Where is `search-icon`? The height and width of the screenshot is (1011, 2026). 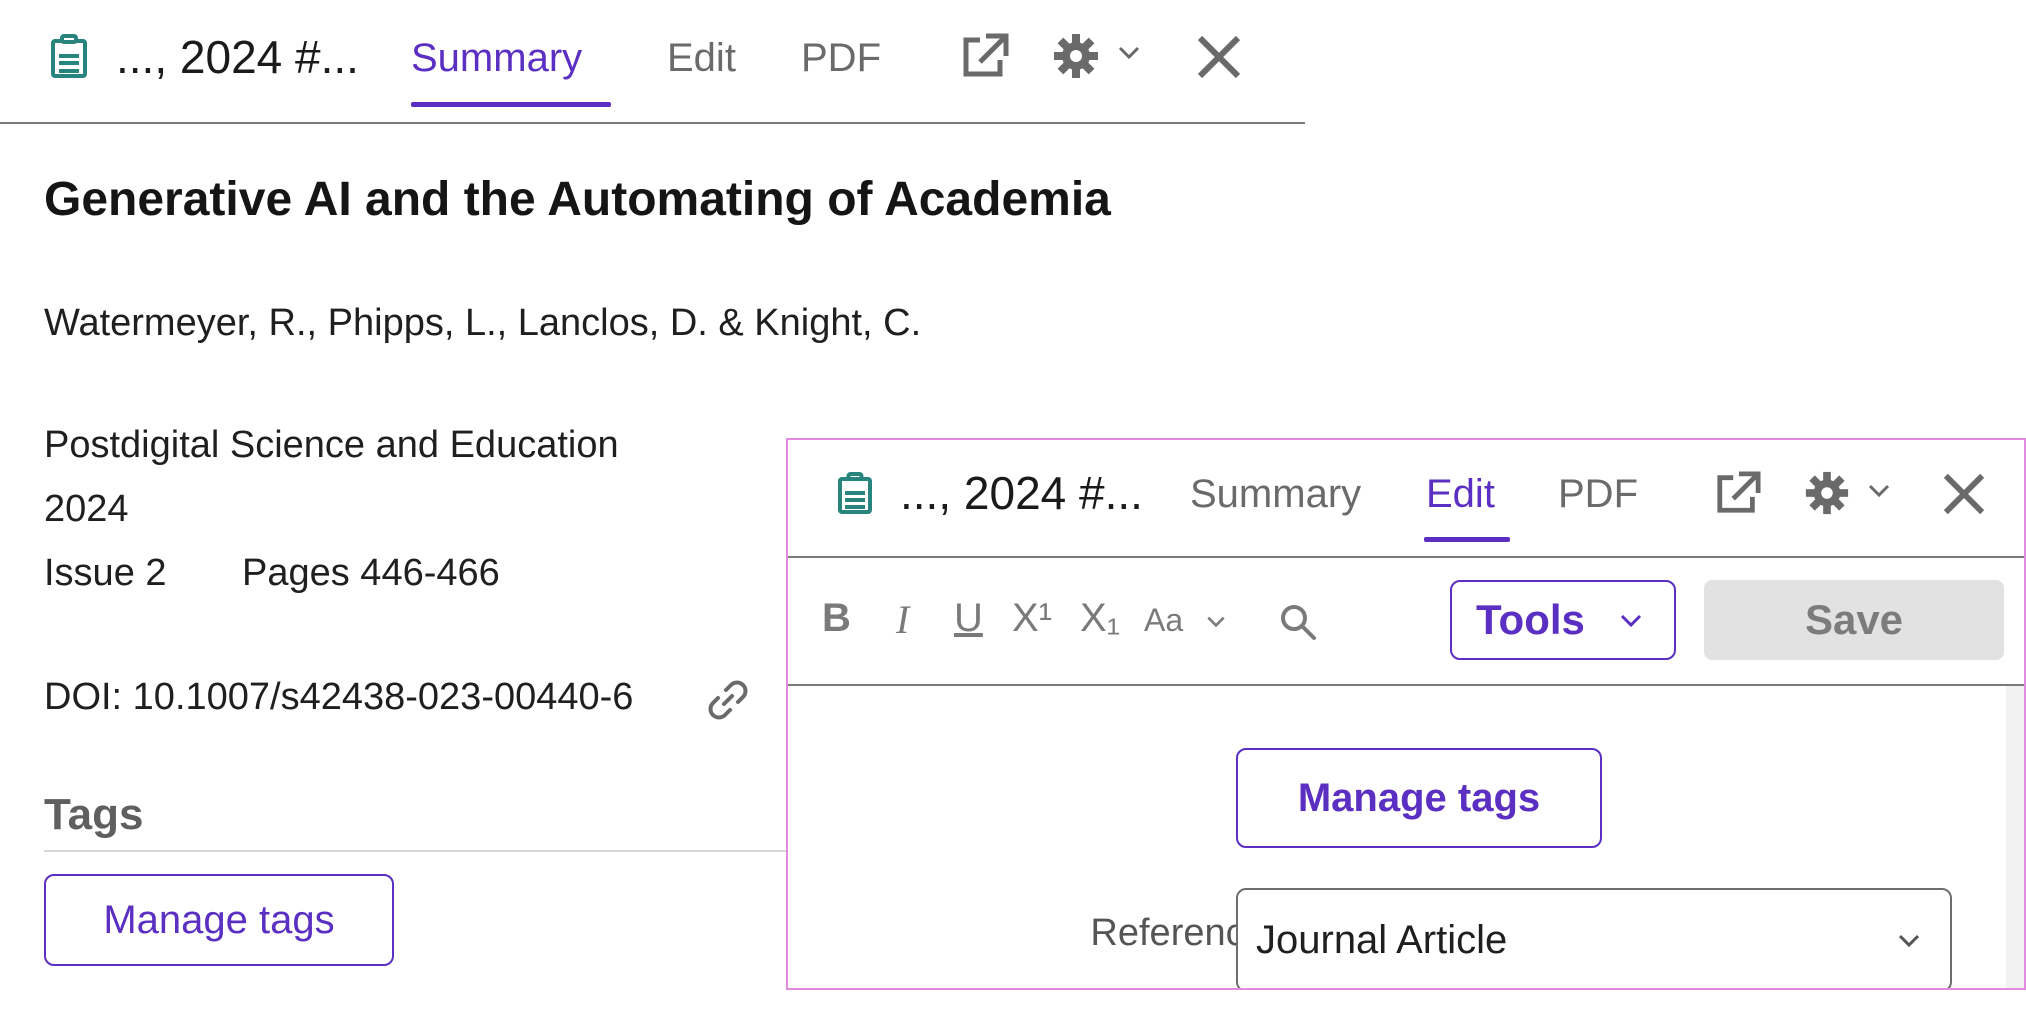 search-icon is located at coordinates (1298, 622).